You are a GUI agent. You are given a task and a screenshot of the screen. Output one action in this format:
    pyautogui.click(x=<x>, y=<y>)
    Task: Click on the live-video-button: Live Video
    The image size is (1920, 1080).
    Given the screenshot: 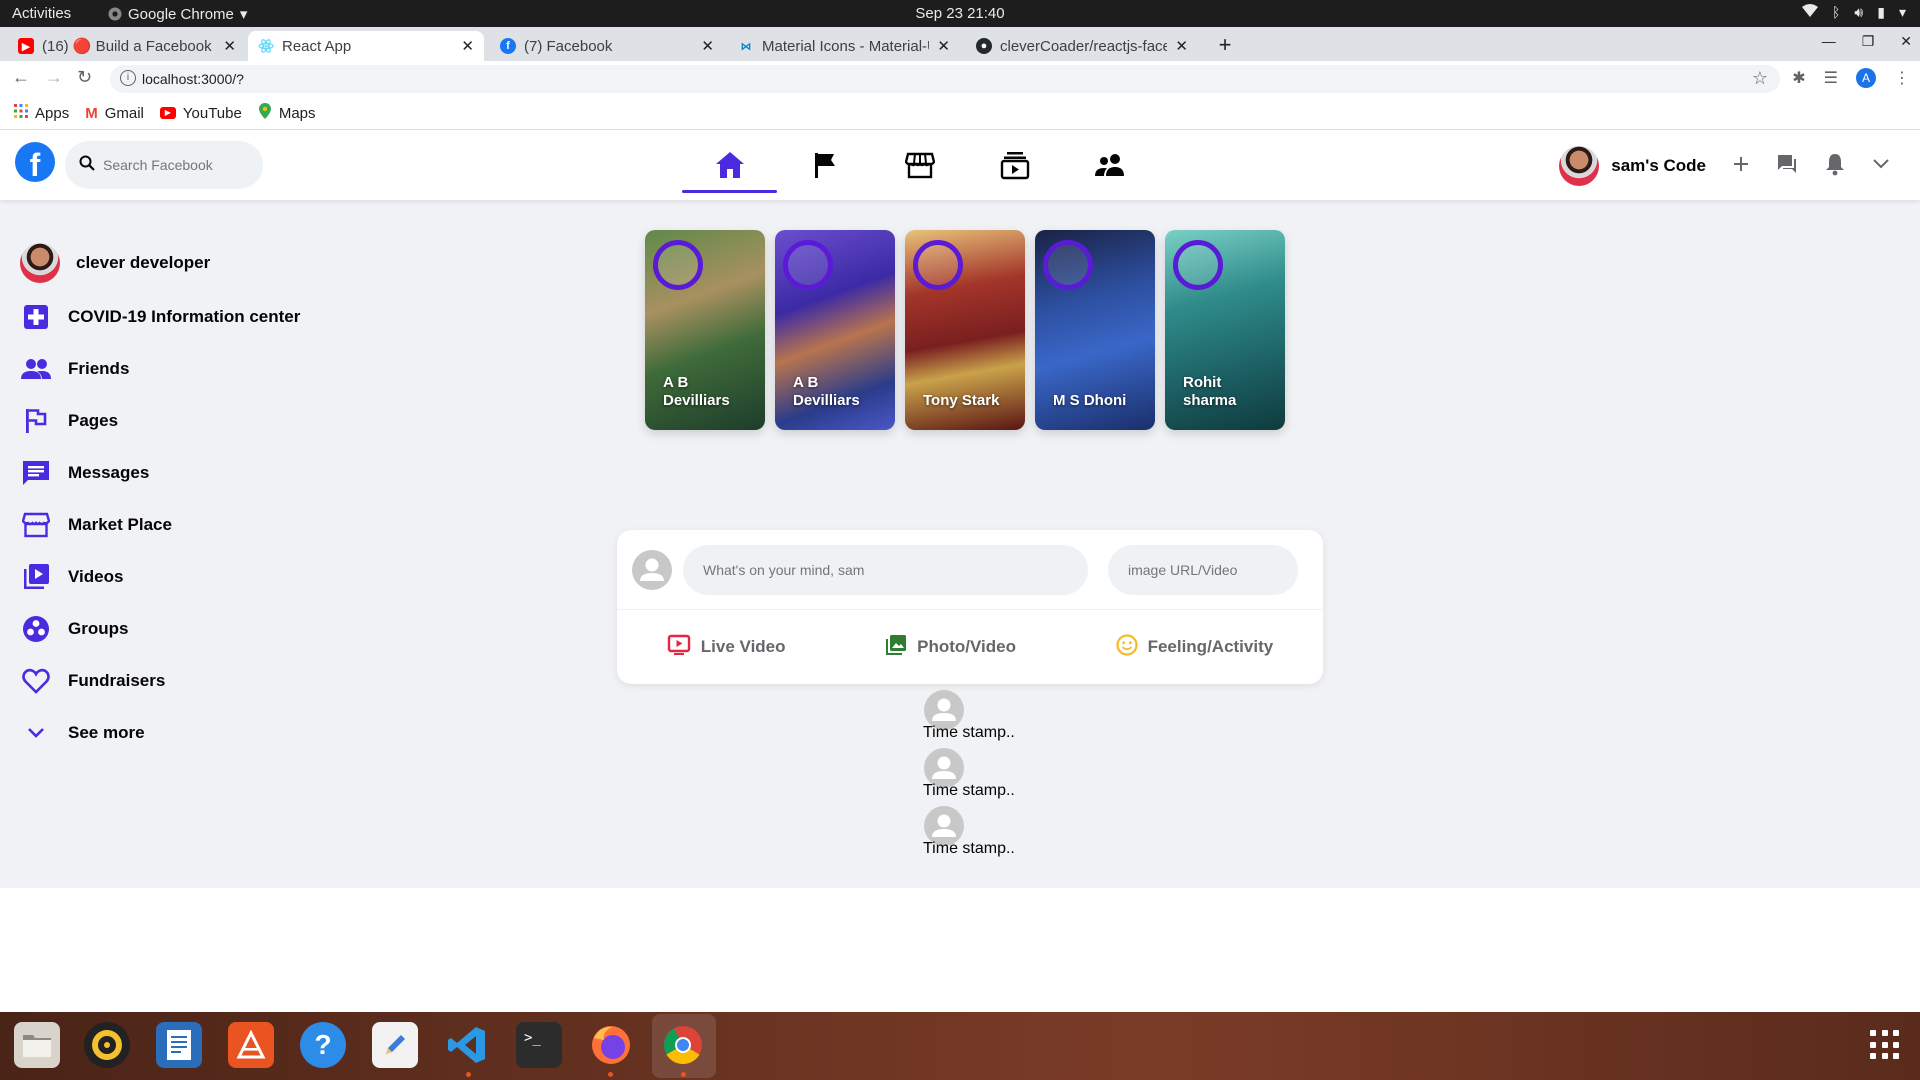 What is the action you would take?
    pyautogui.click(x=726, y=647)
    